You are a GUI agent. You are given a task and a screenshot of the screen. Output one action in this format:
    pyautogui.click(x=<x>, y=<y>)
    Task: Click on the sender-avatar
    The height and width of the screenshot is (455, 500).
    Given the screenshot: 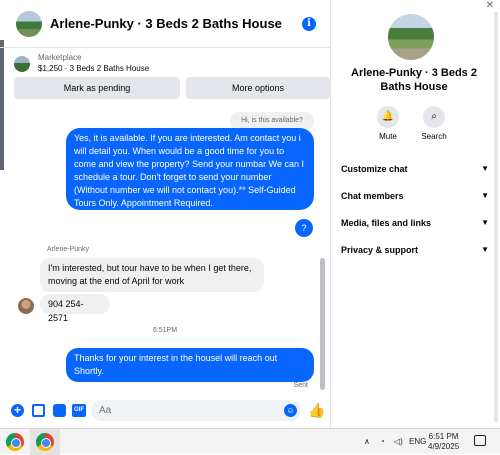 What is the action you would take?
    pyautogui.click(x=26, y=306)
    